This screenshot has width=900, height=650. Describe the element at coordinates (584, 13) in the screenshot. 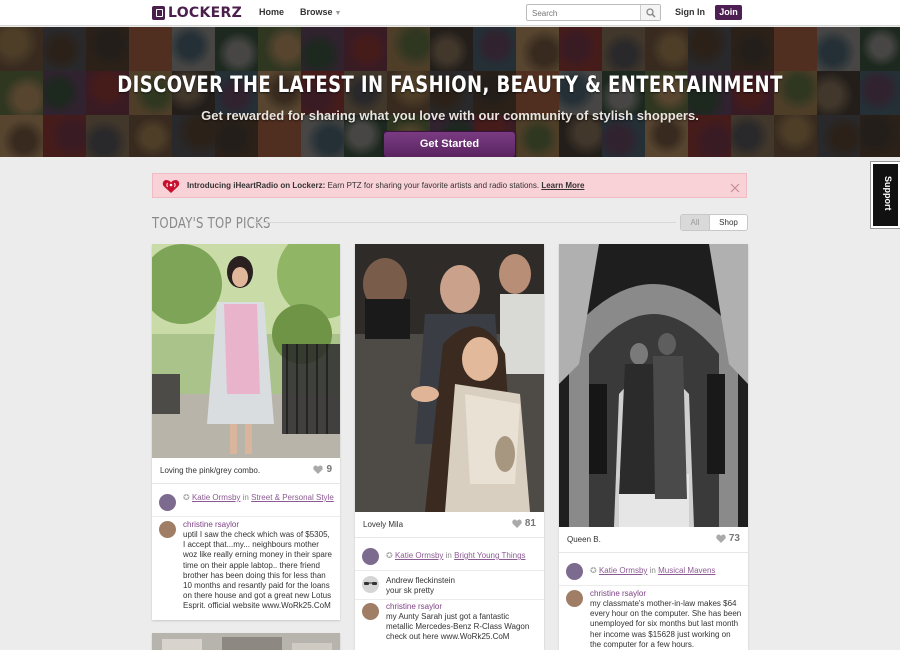

I see `search-input` at that location.